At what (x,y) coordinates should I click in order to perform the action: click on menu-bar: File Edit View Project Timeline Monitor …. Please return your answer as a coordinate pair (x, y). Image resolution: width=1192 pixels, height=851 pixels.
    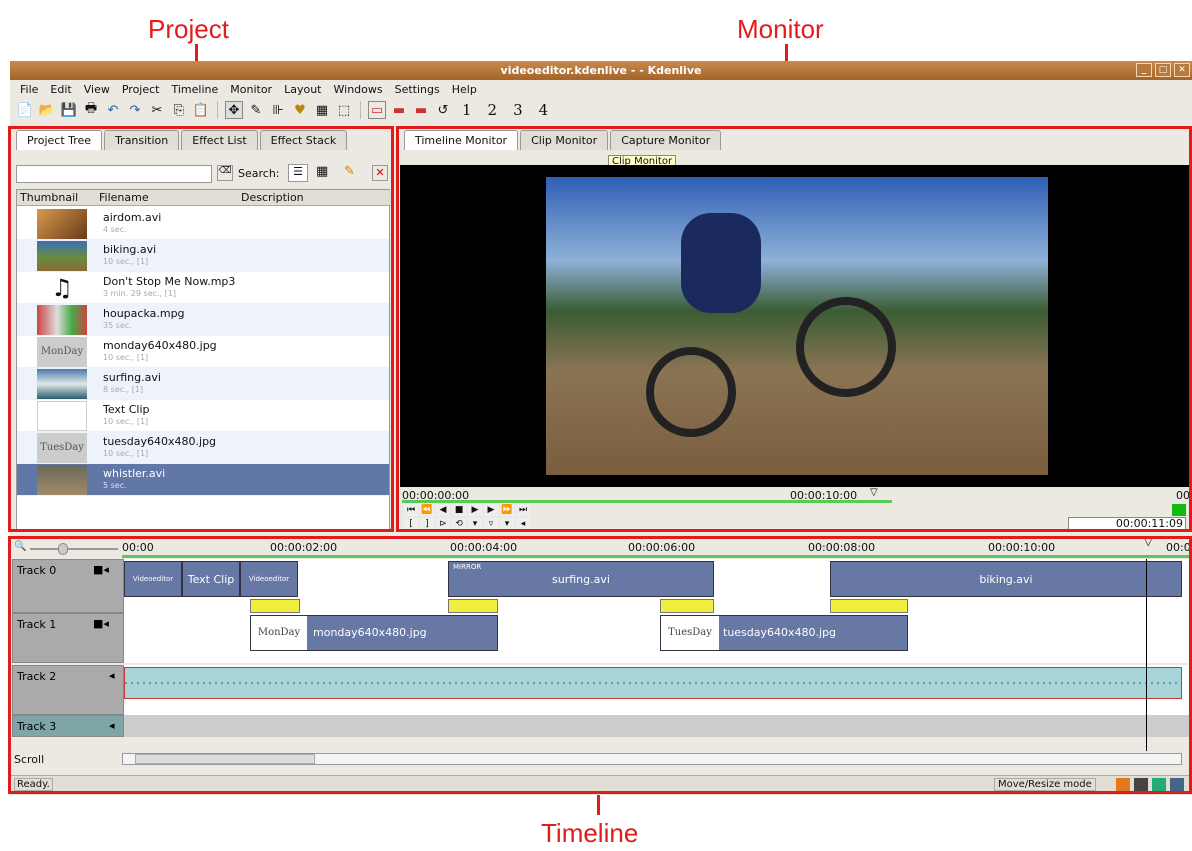
    Looking at the image, I should click on (601, 89).